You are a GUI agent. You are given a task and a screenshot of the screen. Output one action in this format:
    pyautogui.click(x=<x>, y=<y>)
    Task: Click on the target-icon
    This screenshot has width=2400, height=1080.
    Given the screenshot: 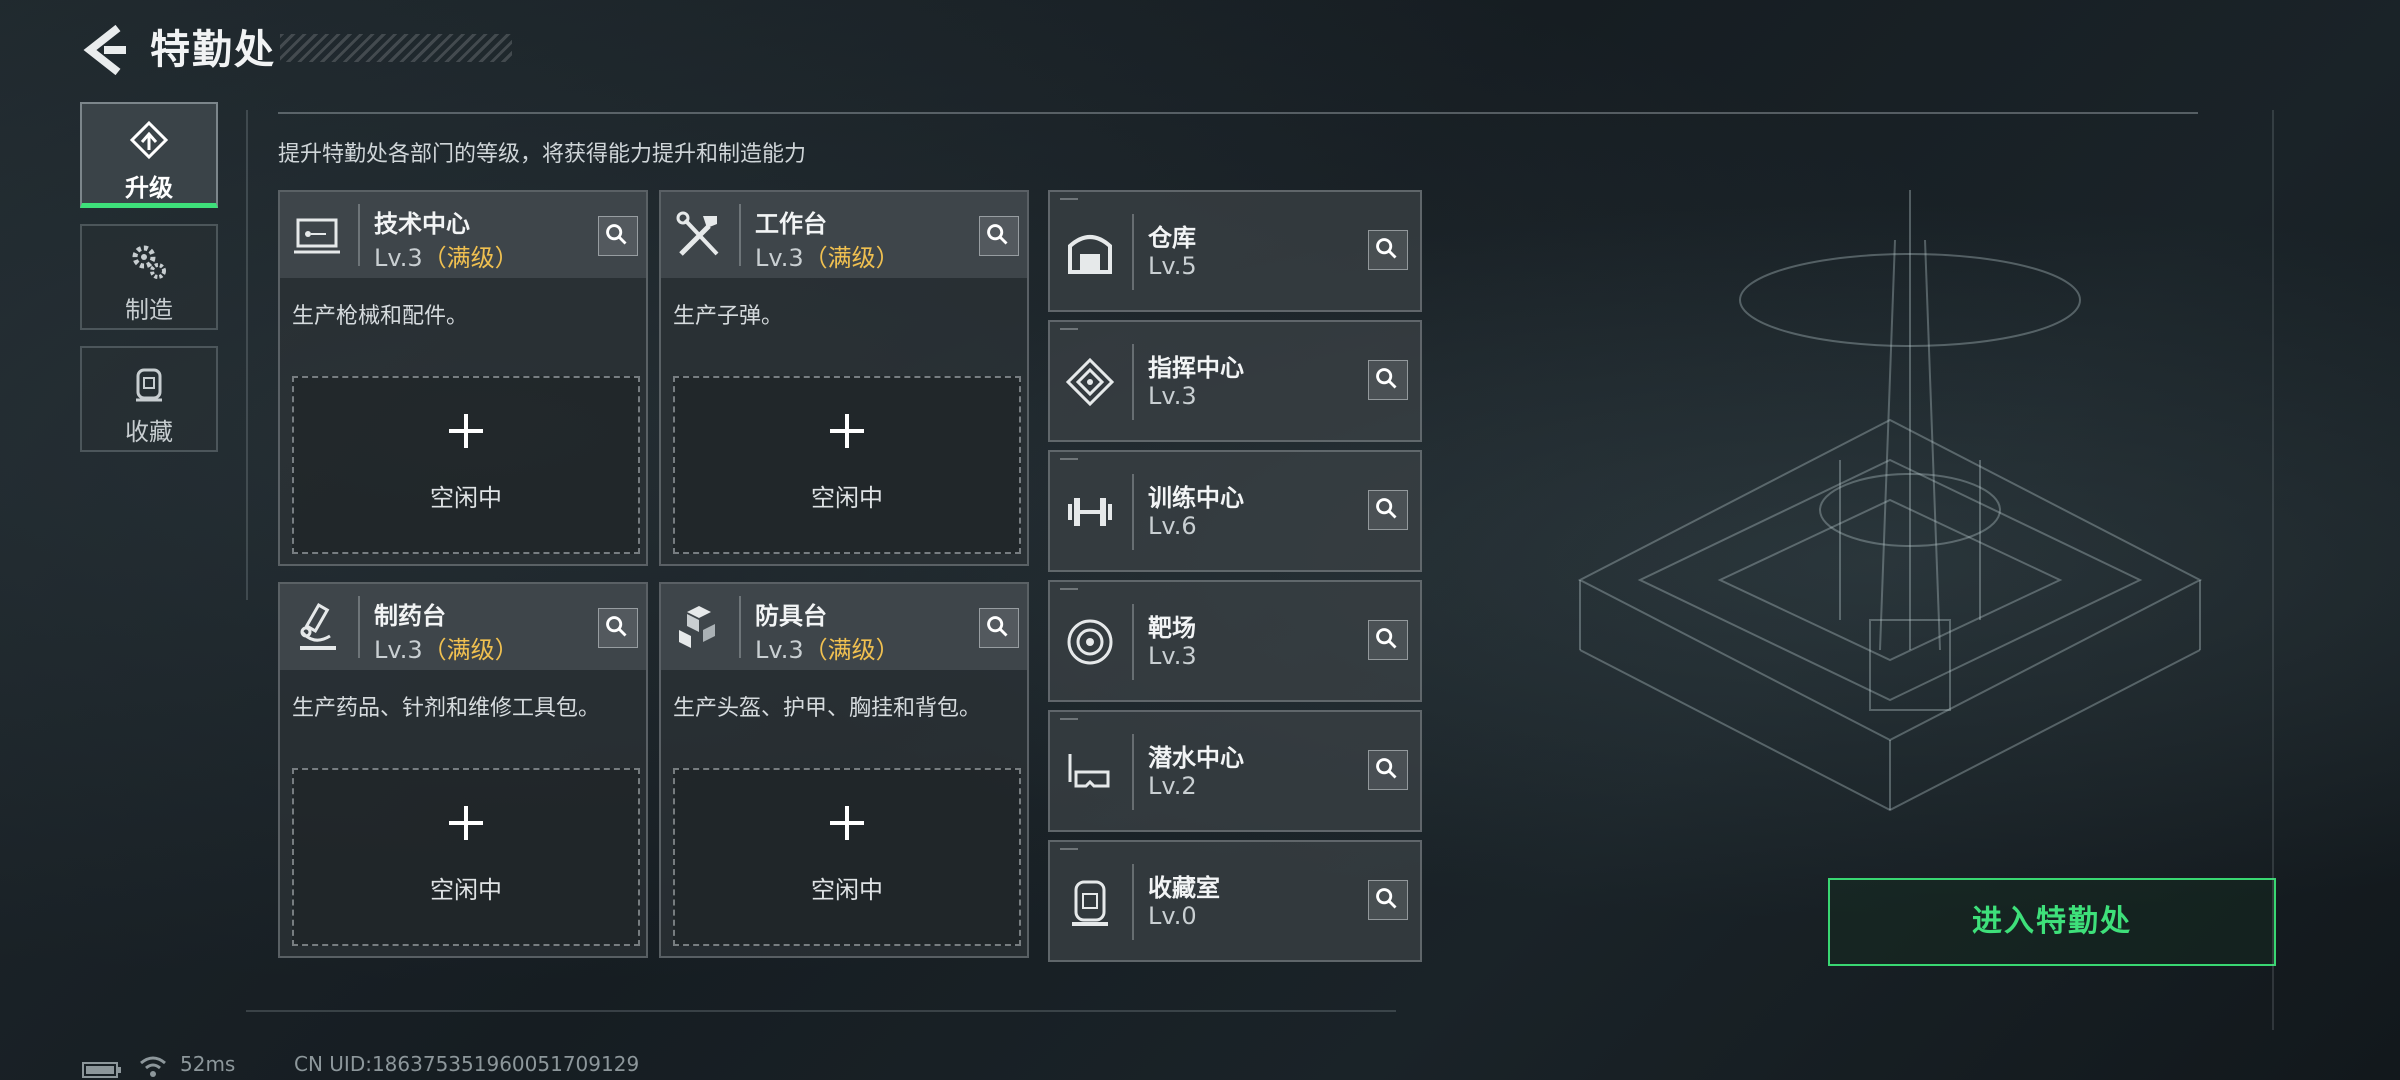 What is the action you would take?
    pyautogui.click(x=1090, y=642)
    